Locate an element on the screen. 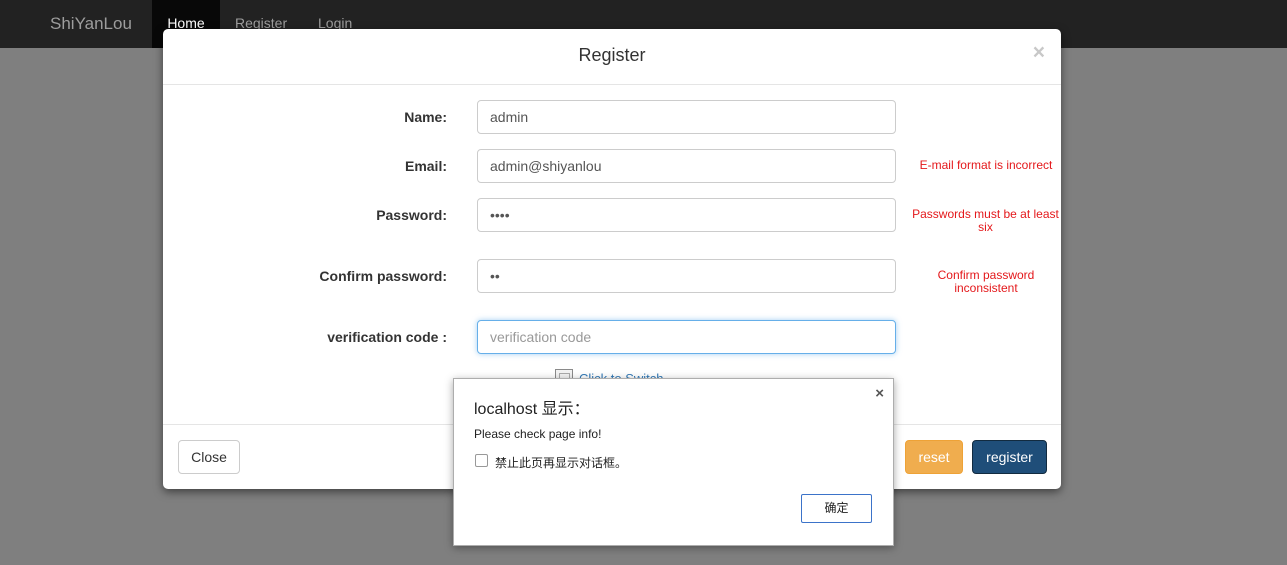 The height and width of the screenshot is (565, 1287). confirm-password-error: Confirm password inconsistent is located at coordinates (986, 282).